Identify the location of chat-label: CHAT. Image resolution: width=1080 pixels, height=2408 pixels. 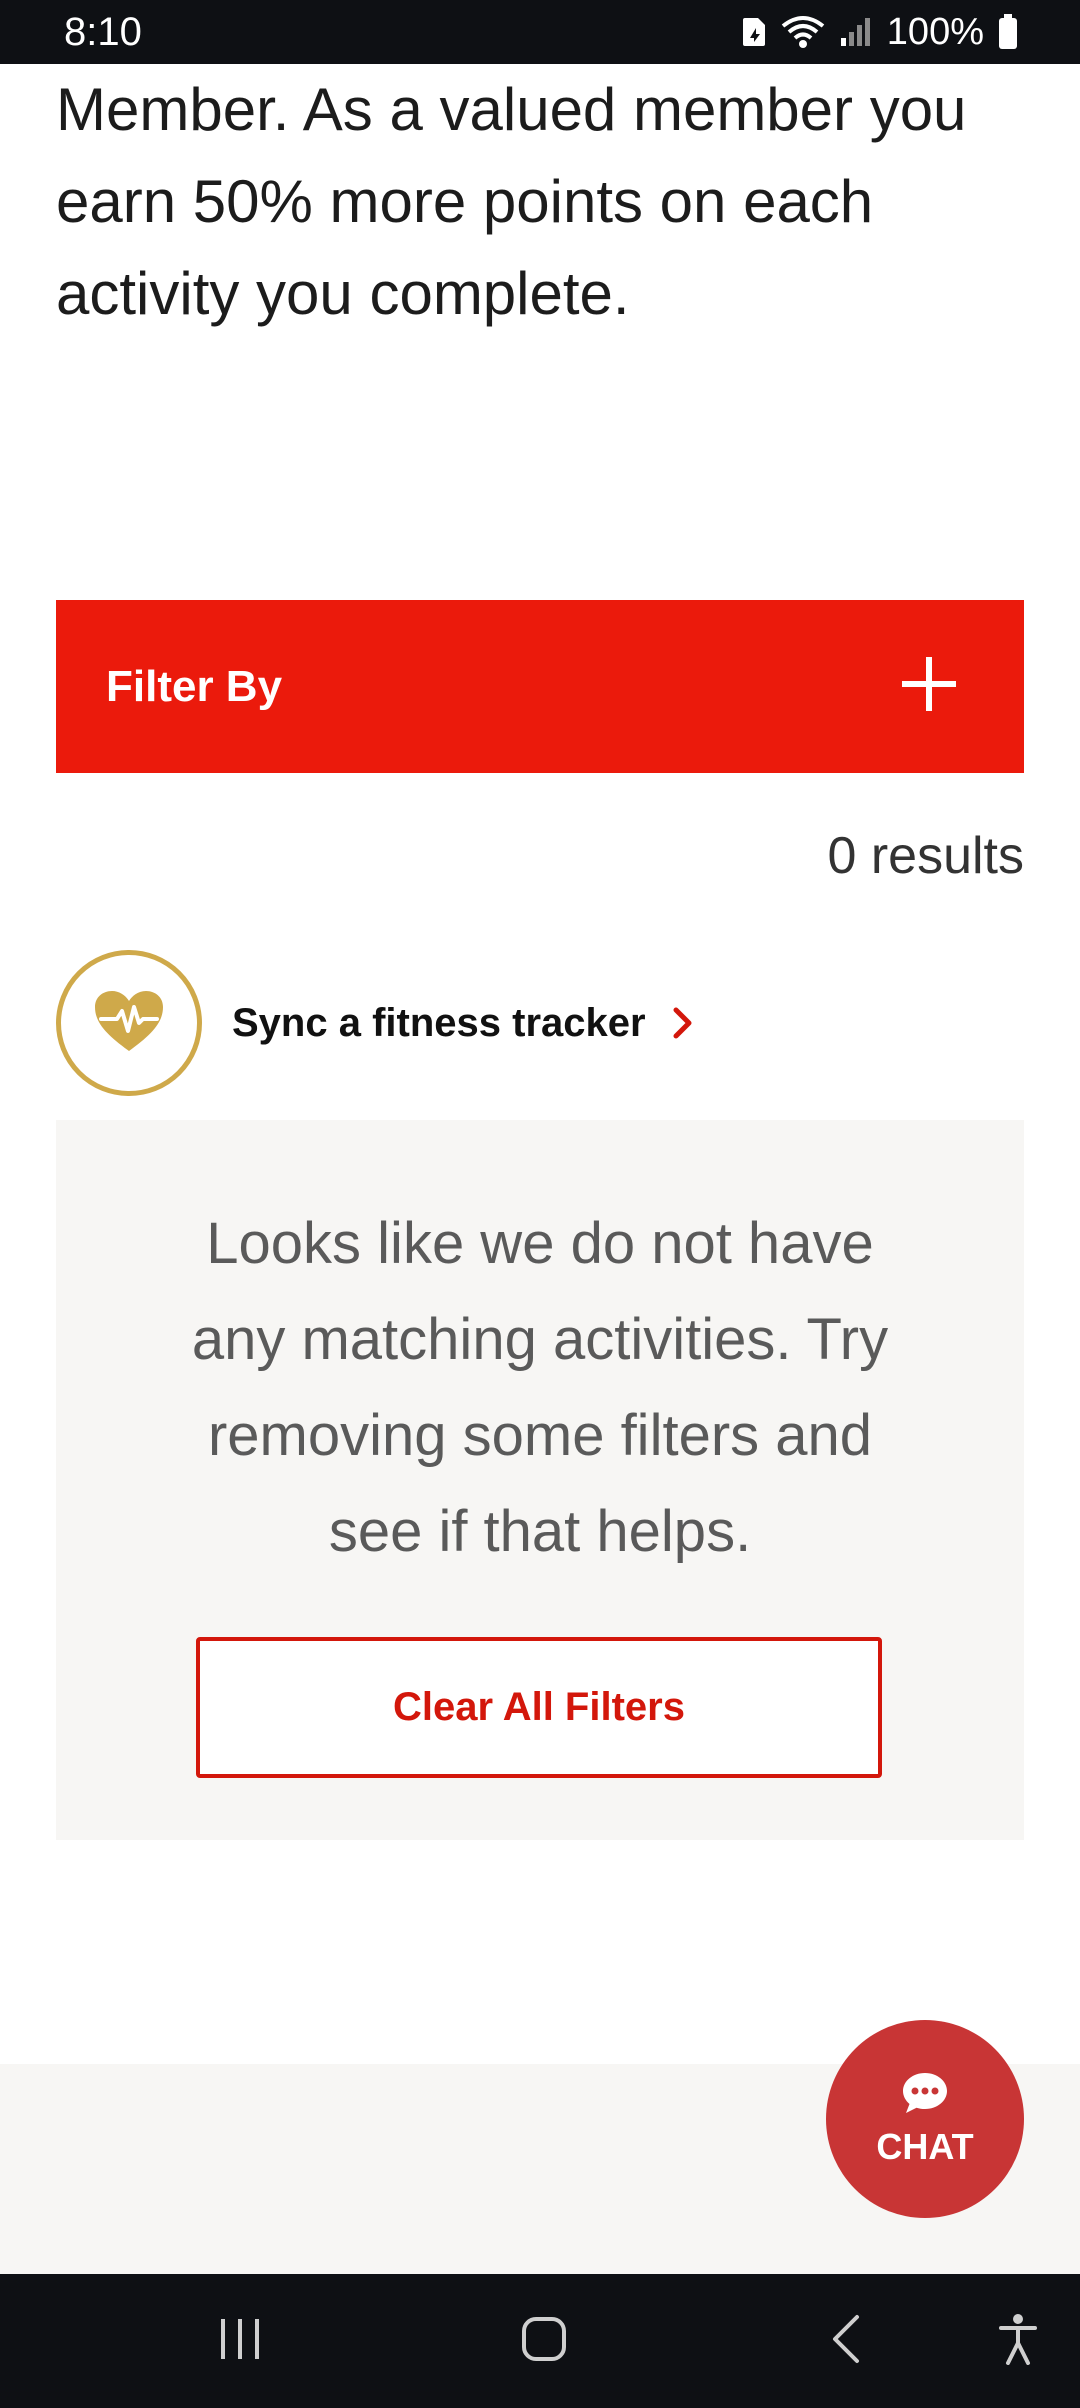
(925, 2146).